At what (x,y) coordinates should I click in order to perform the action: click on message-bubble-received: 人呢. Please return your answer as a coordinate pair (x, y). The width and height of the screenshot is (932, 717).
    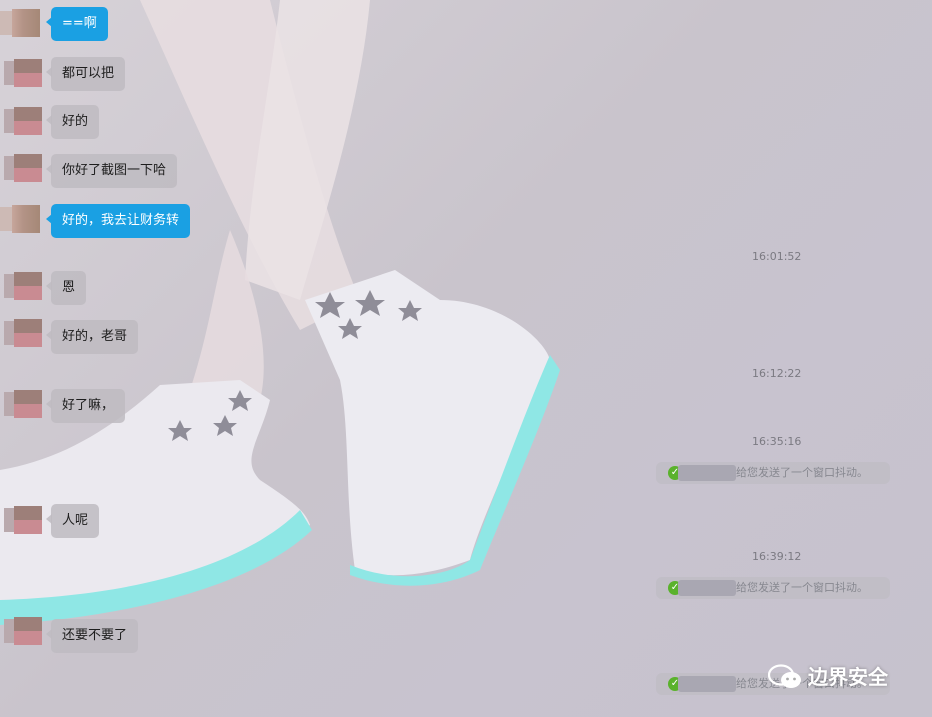
    Looking at the image, I should click on (72, 521).